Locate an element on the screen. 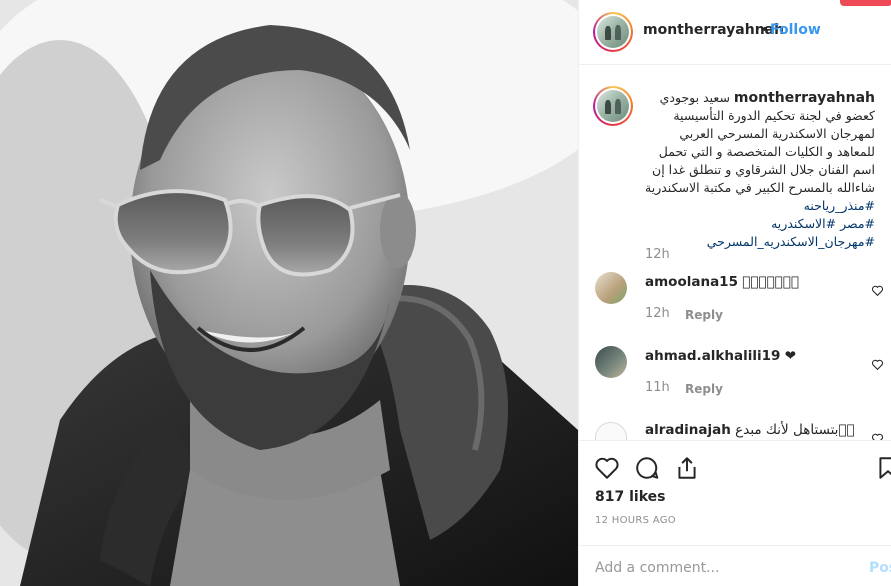 Image resolution: width=891 pixels, height=586 pixels. commenter-username: ahmad.alkhalili19 is located at coordinates (712, 356).